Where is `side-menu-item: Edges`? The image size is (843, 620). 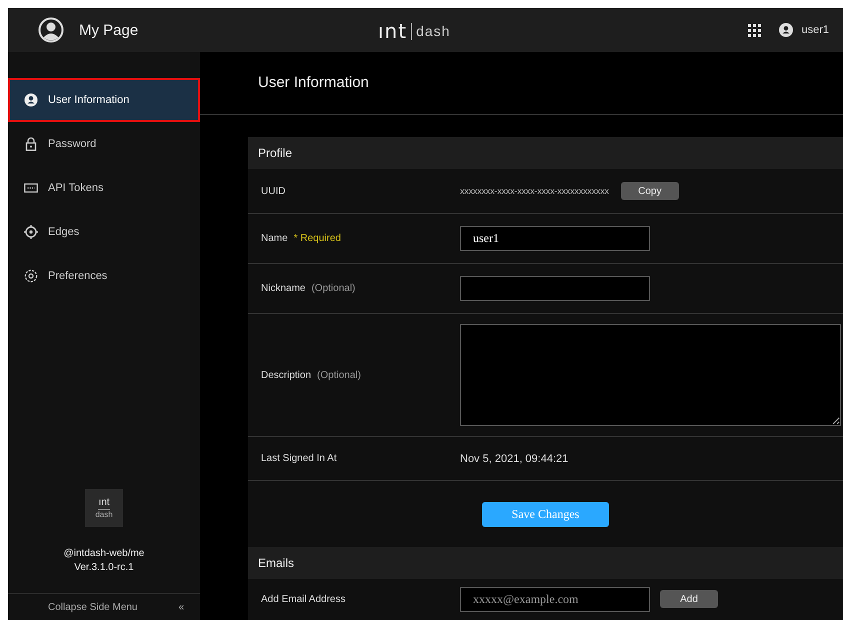 side-menu-item: Edges is located at coordinates (104, 232).